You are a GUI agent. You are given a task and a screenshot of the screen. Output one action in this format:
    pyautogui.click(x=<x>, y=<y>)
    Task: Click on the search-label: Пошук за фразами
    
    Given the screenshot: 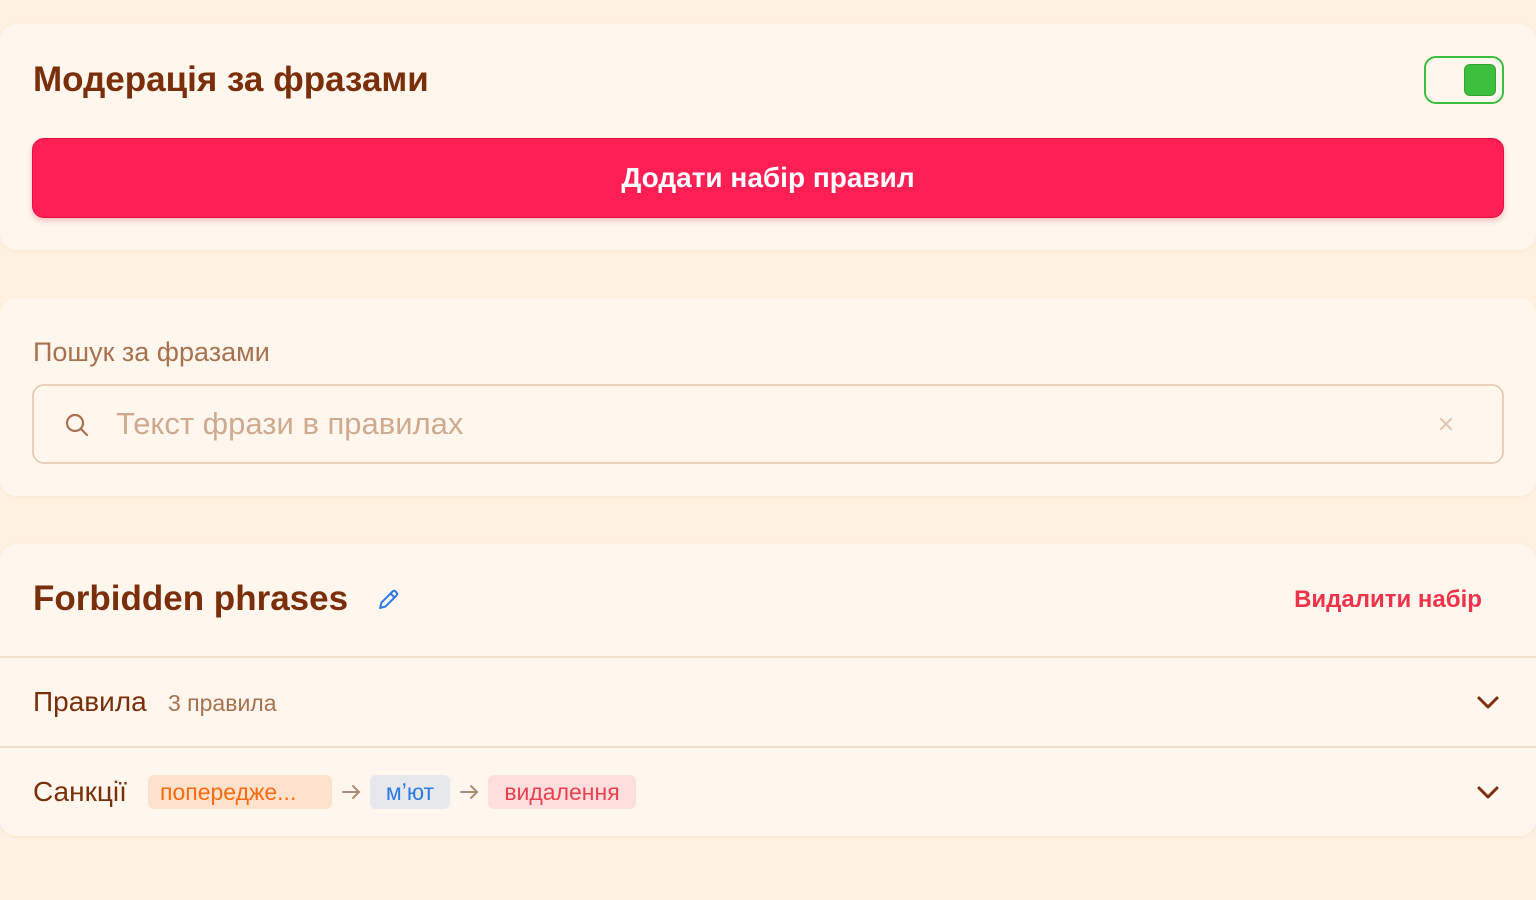 What is the action you would take?
    pyautogui.click(x=151, y=352)
    